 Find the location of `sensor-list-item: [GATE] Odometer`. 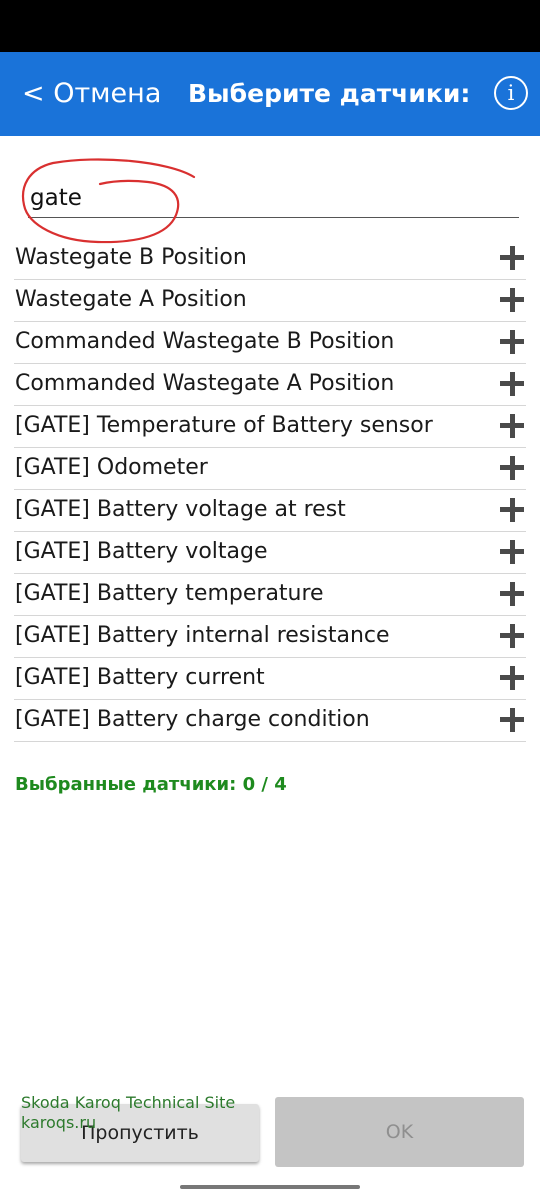

sensor-list-item: [GATE] Odometer is located at coordinates (270, 469).